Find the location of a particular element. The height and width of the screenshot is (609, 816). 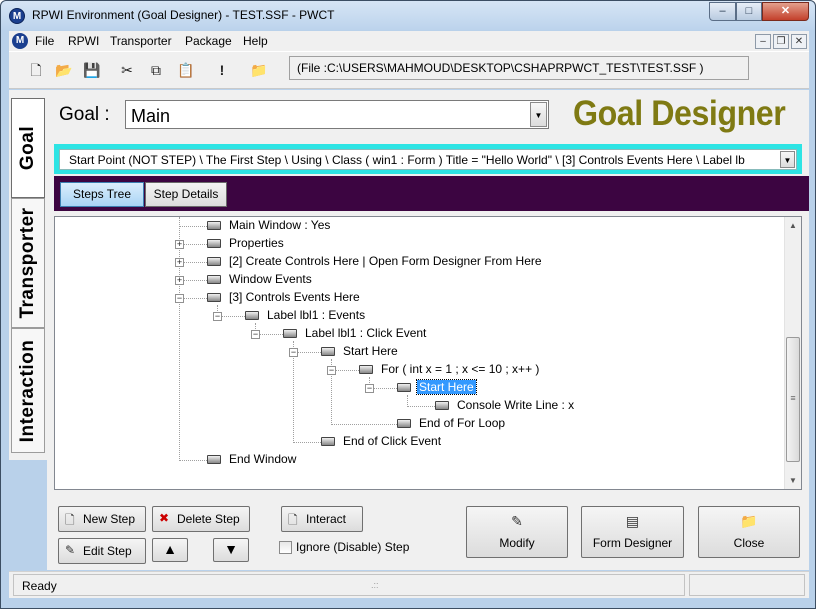

side-tabs: Goal Transporter Interaction is located at coordinates (28, 275).